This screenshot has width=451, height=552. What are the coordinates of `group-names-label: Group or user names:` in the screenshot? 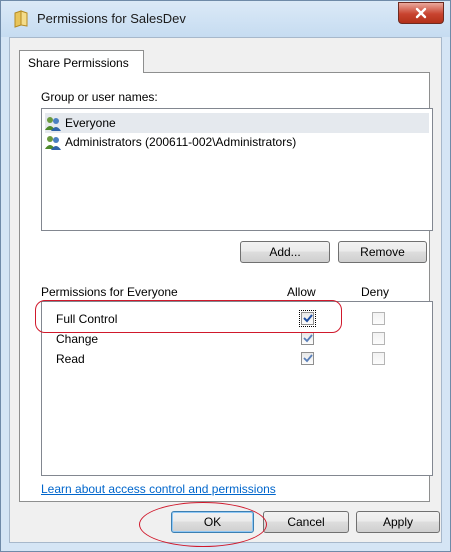 It's located at (99, 97).